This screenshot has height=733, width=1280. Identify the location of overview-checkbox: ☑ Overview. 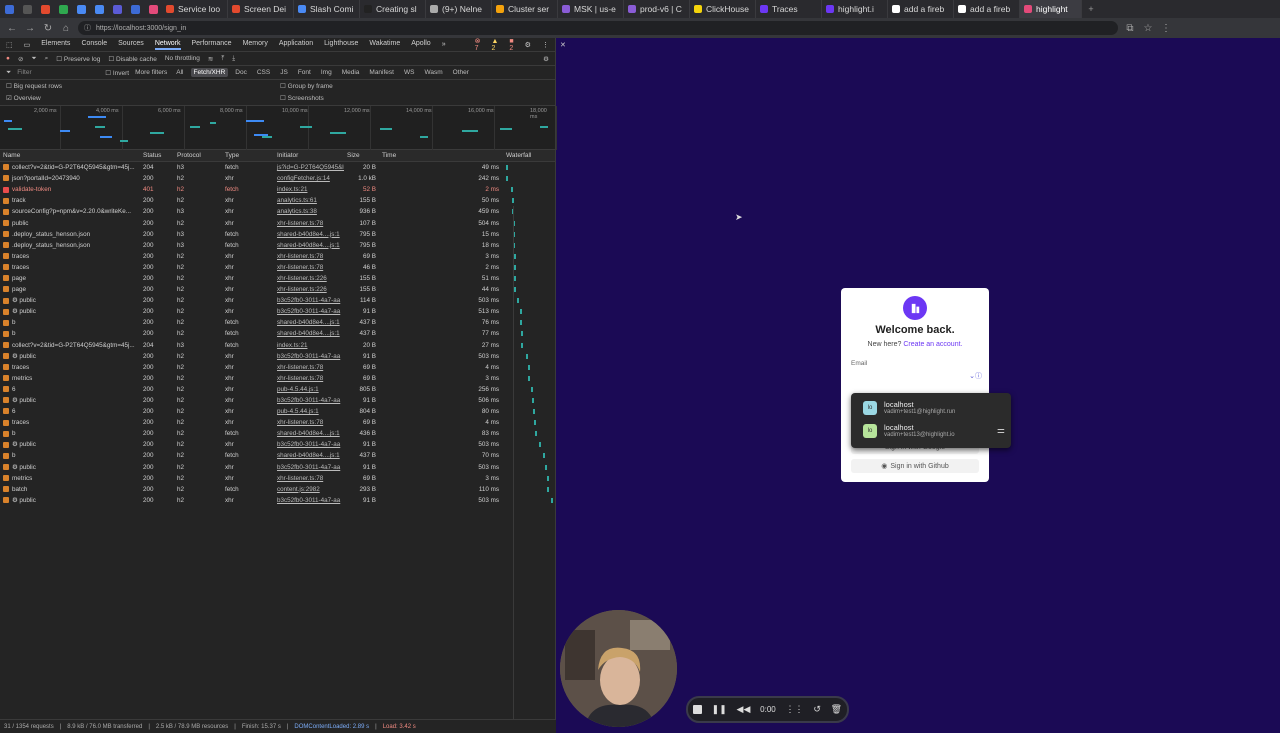
(23, 98).